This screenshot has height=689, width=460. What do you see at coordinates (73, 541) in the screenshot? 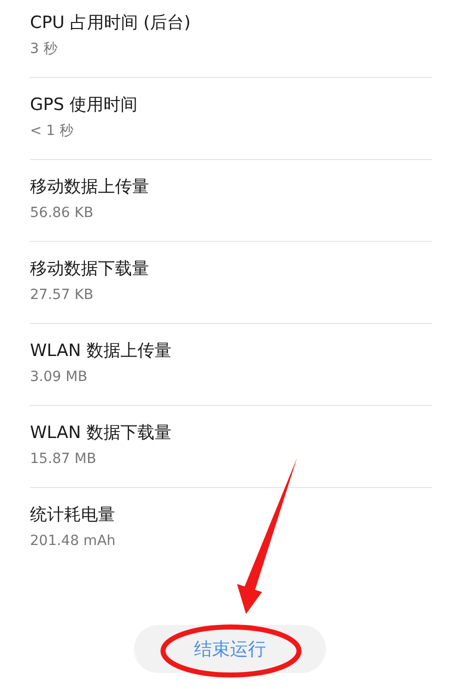
I see `stat-value: 201.48 mAh` at bounding box center [73, 541].